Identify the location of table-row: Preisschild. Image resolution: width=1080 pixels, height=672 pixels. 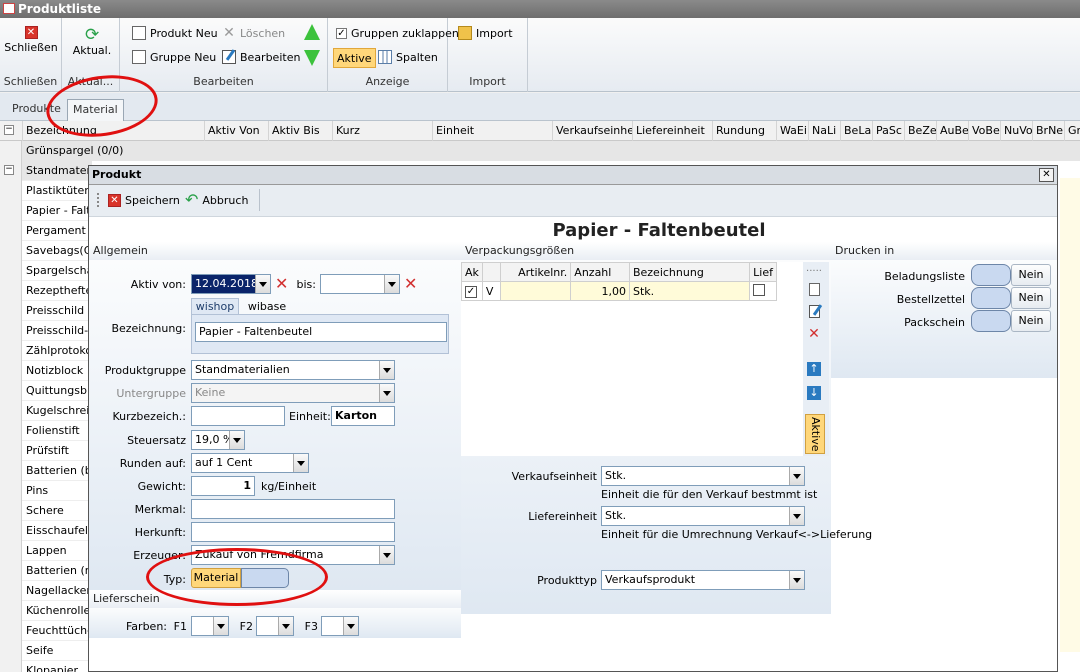
(57, 311).